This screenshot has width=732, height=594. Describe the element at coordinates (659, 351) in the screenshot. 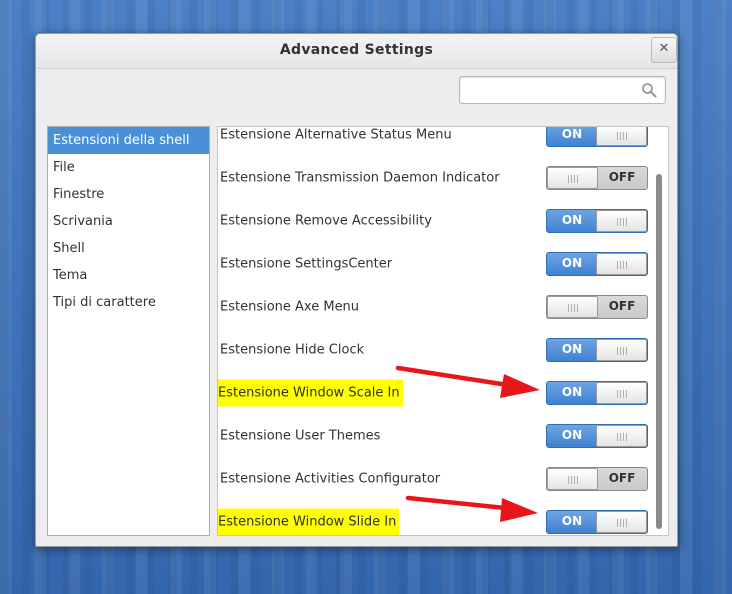

I see `scrollbar` at that location.